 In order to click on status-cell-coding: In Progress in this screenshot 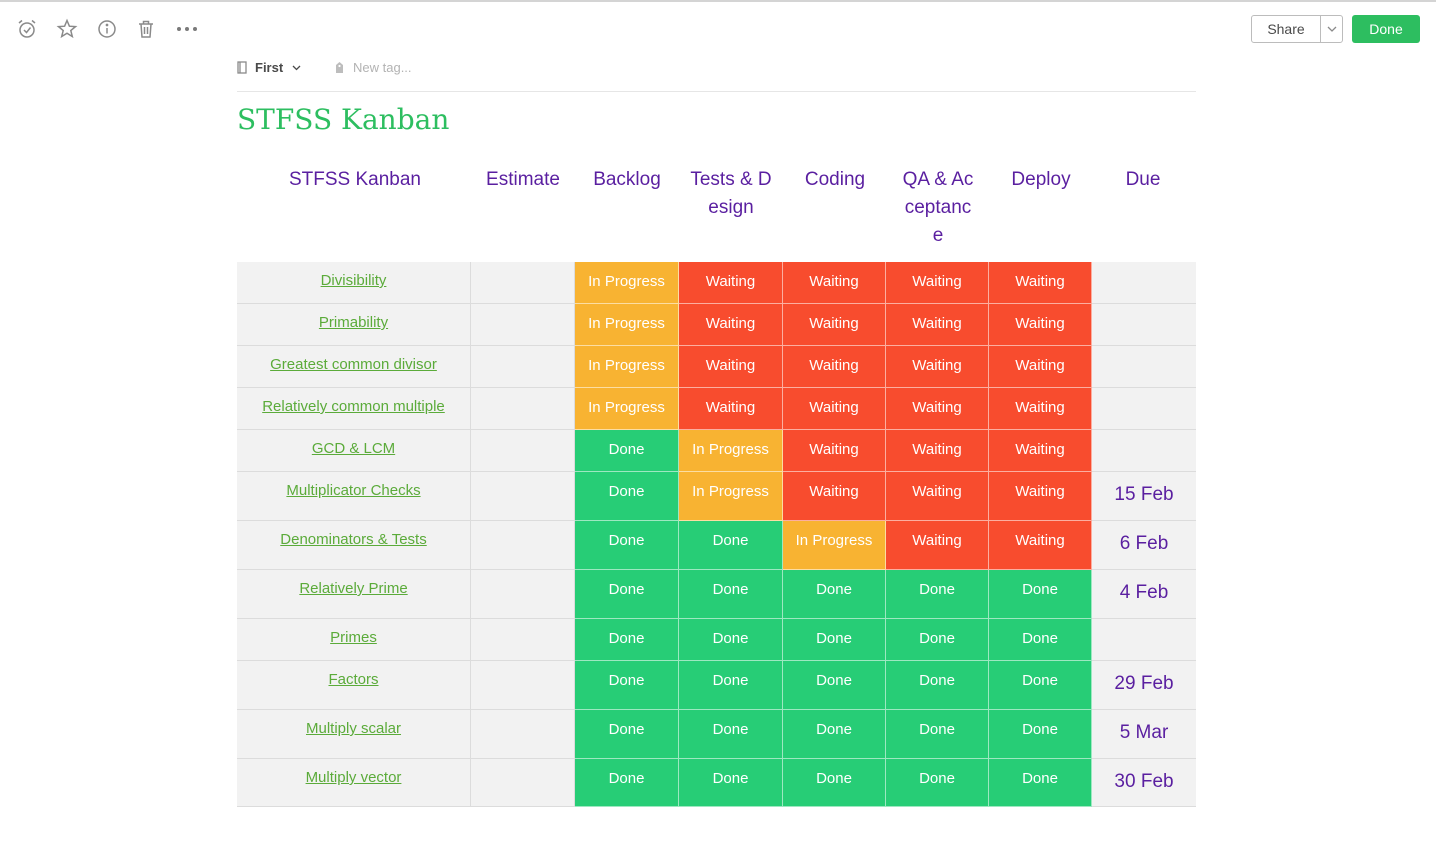, I will do `click(834, 545)`.